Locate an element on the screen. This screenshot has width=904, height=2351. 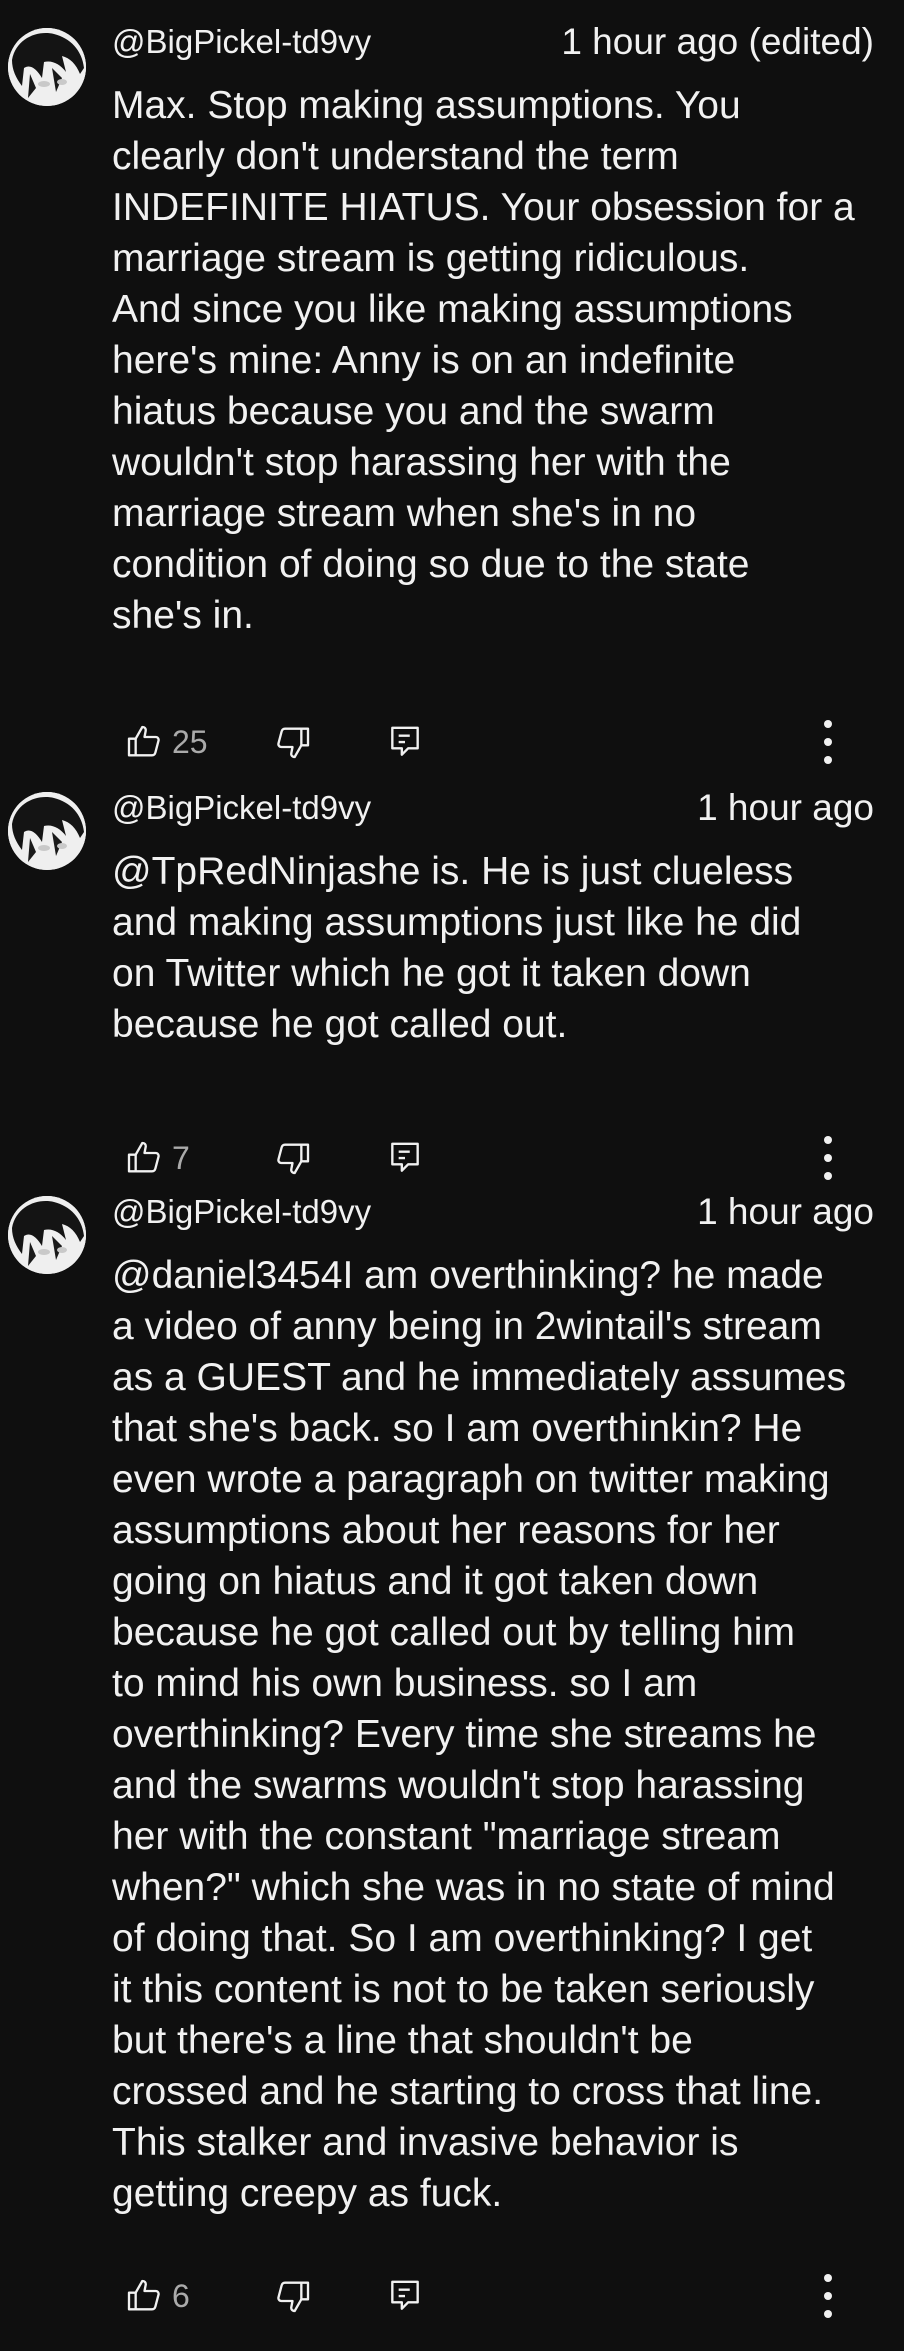
comment-text-line: she's in. is located at coordinates (183, 615).